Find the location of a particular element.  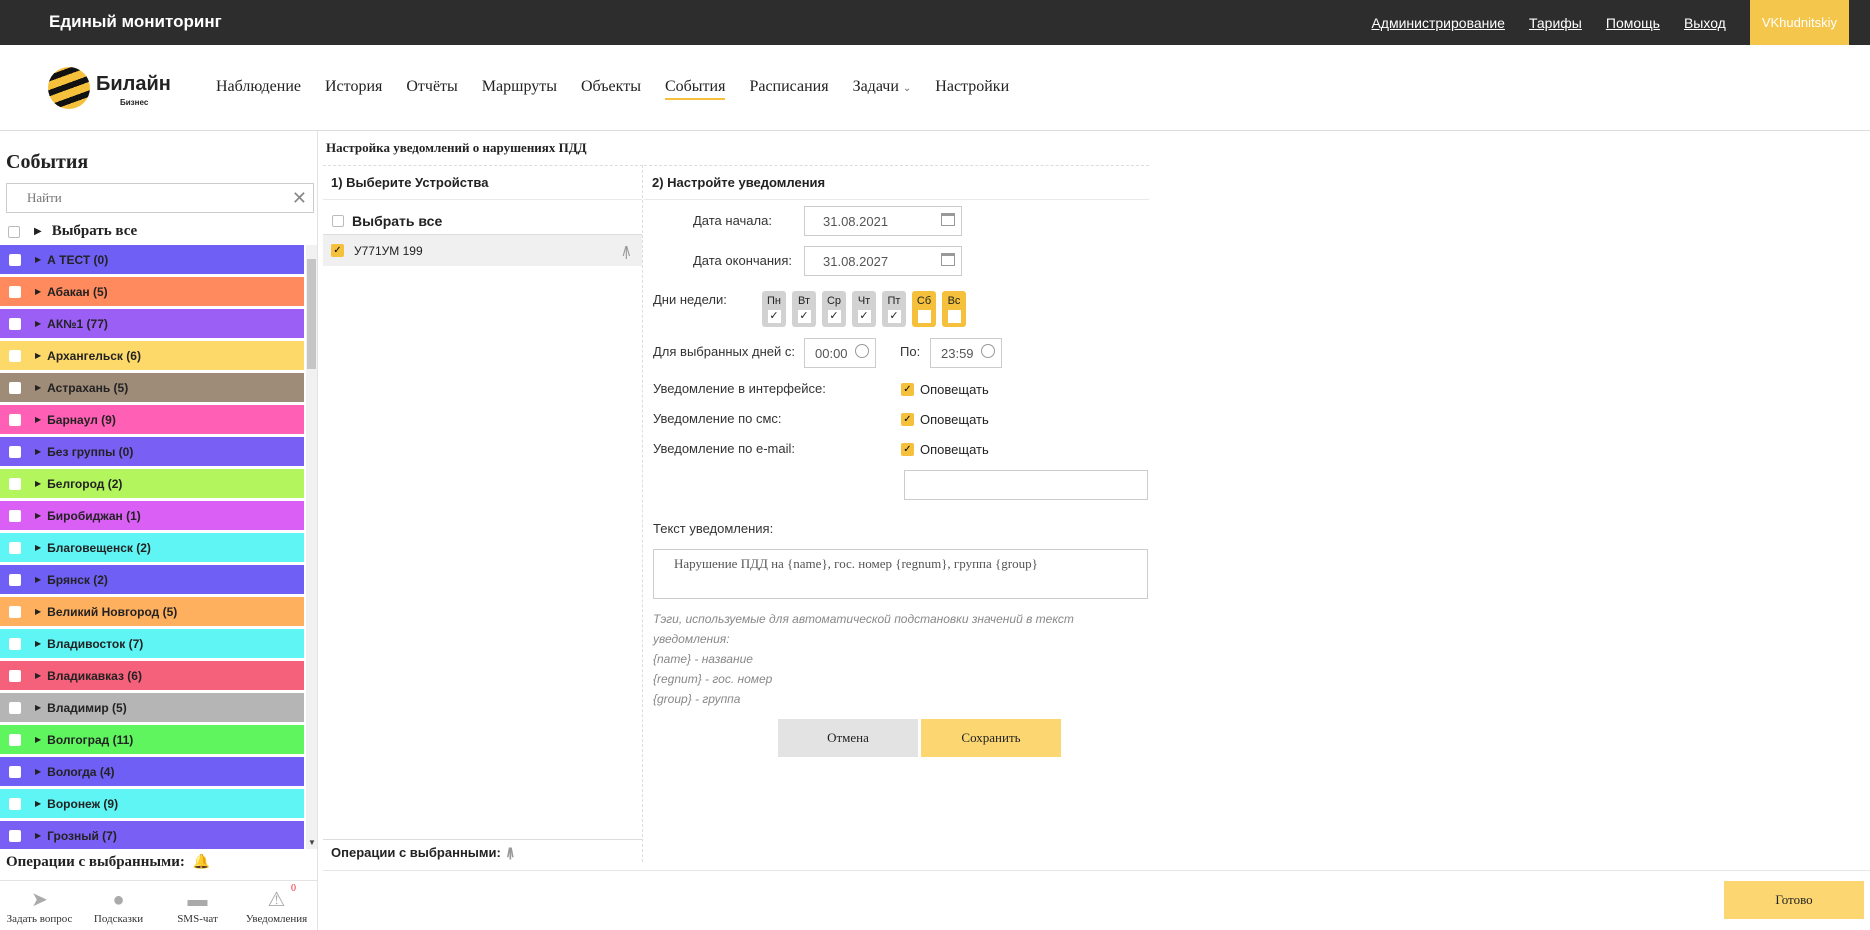

weekday-toggle: Сб is located at coordinates (924, 309).